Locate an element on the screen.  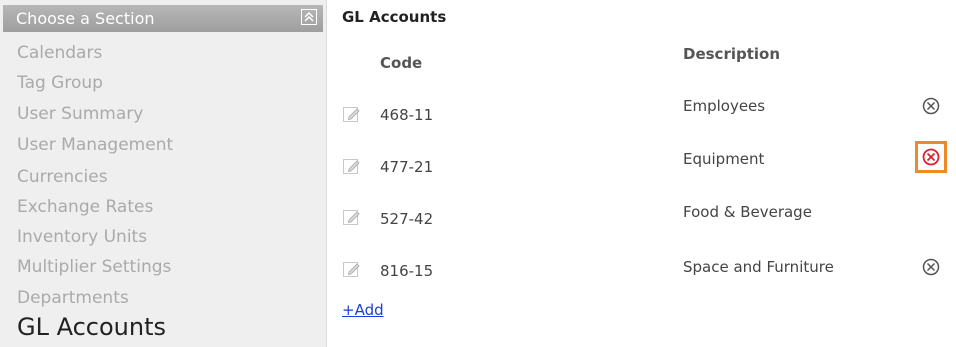
sidebar-item-departments: Departments is located at coordinates (73, 298).